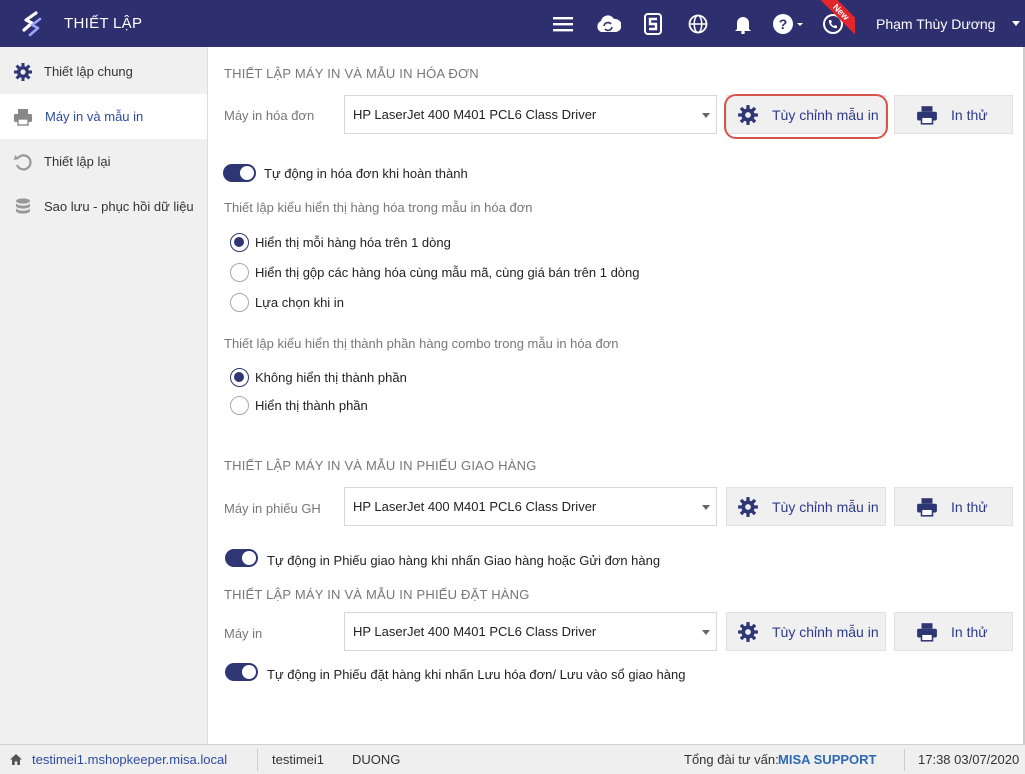 Image resolution: width=1025 pixels, height=774 pixels. Describe the element at coordinates (94, 116) in the screenshot. I see `sidebar-item-label: Máy in và mẫu in` at that location.